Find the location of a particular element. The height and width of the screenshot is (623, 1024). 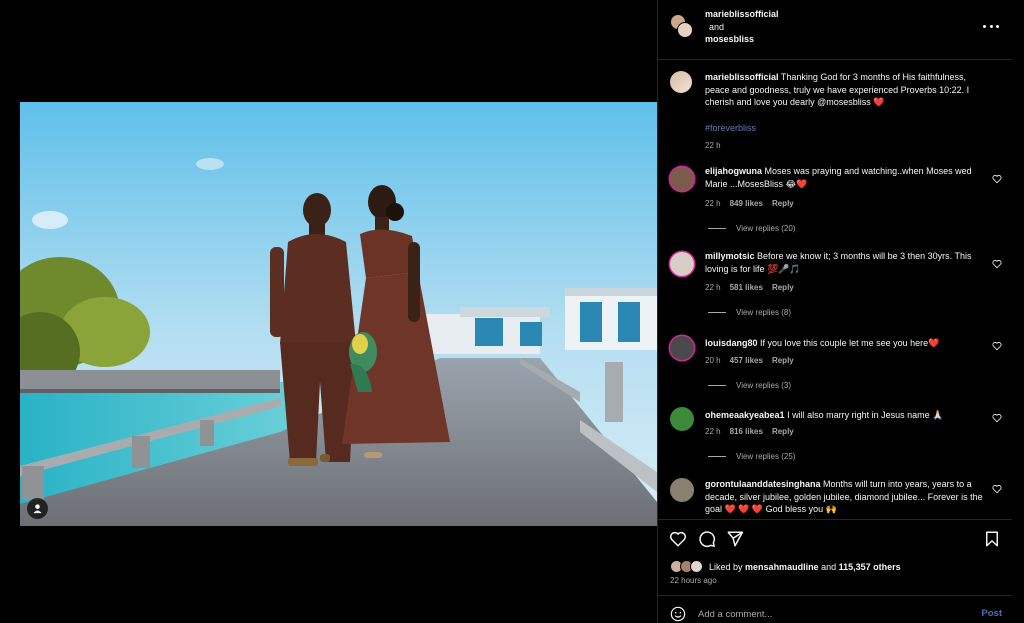

view-replies-button: View replies (8) is located at coordinates (749, 312).